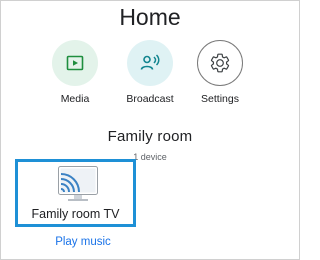  I want to click on media-icon, so click(75, 63).